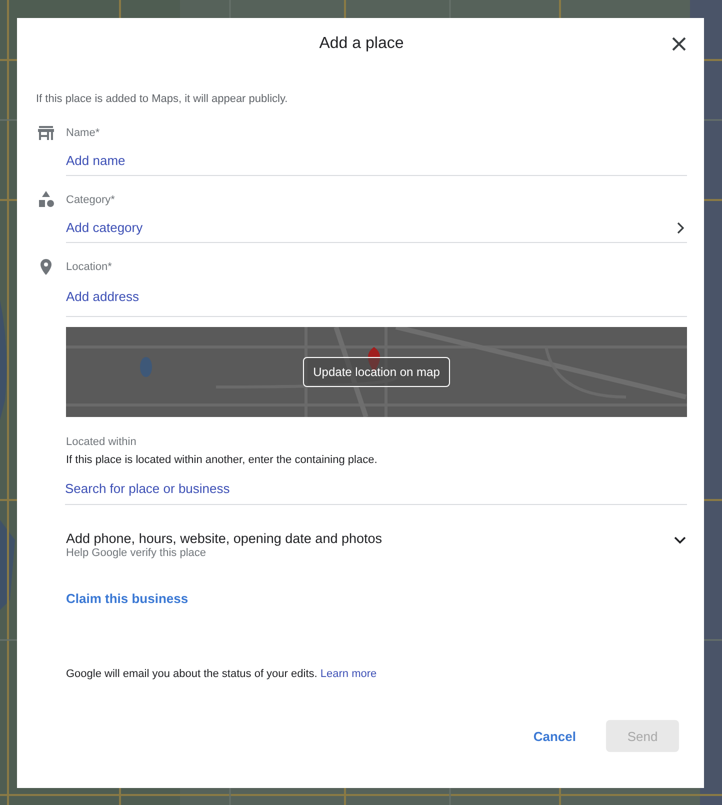 The image size is (722, 805). Describe the element at coordinates (194, 227) in the screenshot. I see `input-field: Add category` at that location.